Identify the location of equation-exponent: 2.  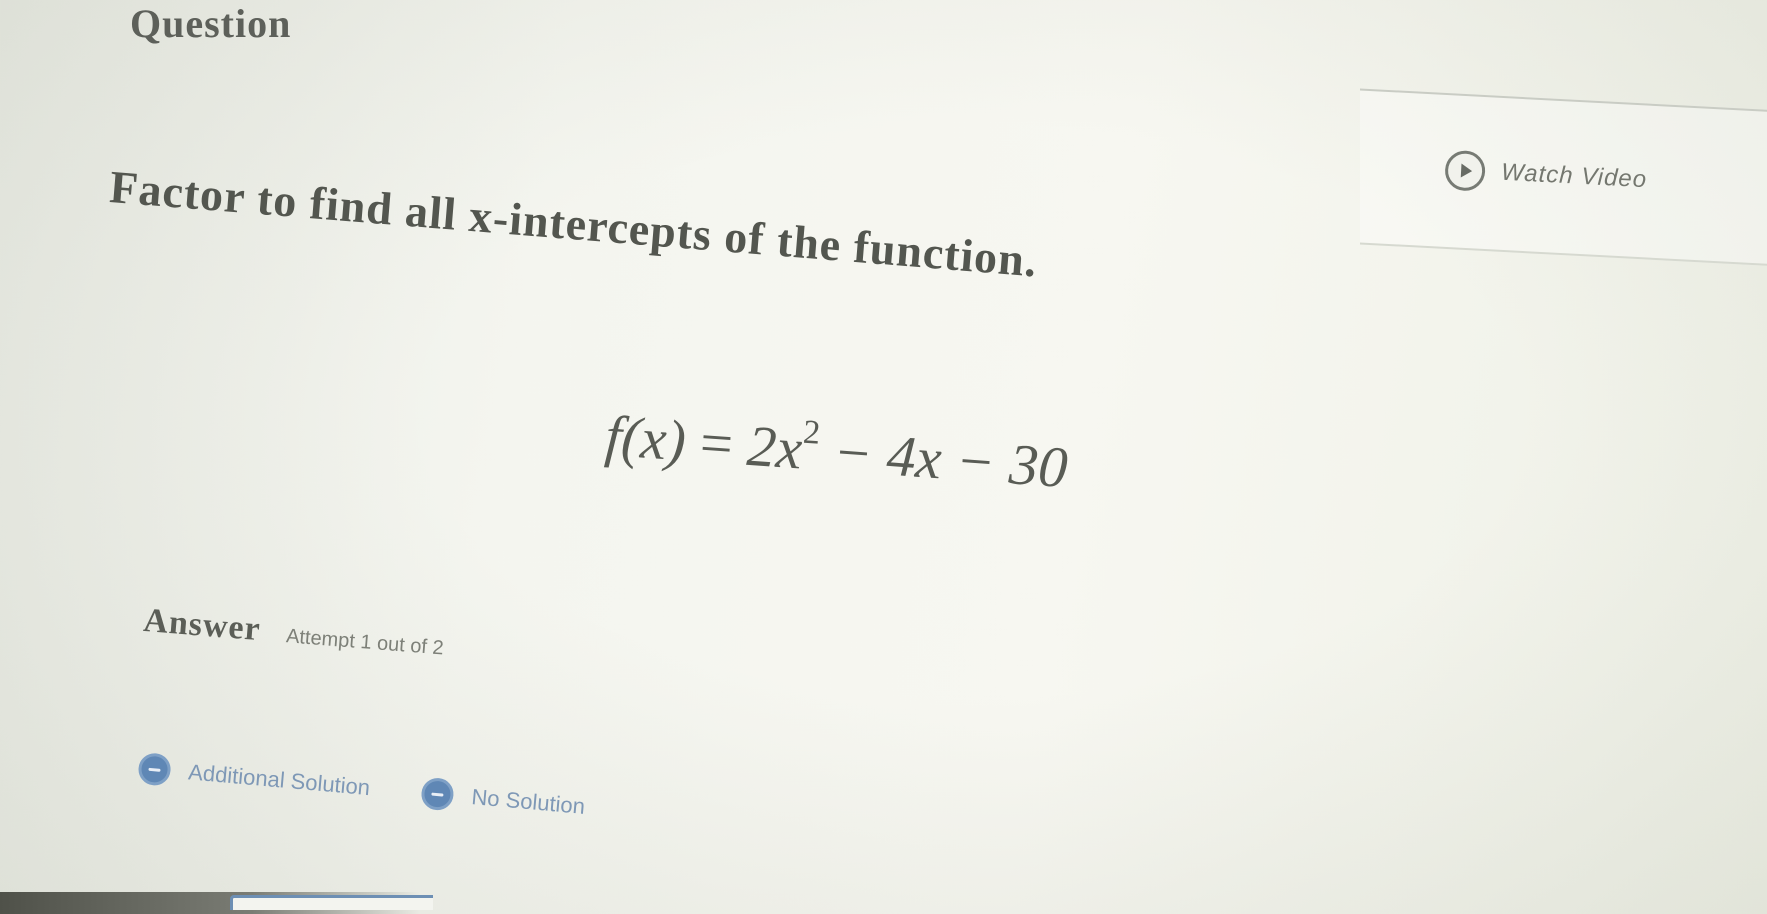
(811, 432).